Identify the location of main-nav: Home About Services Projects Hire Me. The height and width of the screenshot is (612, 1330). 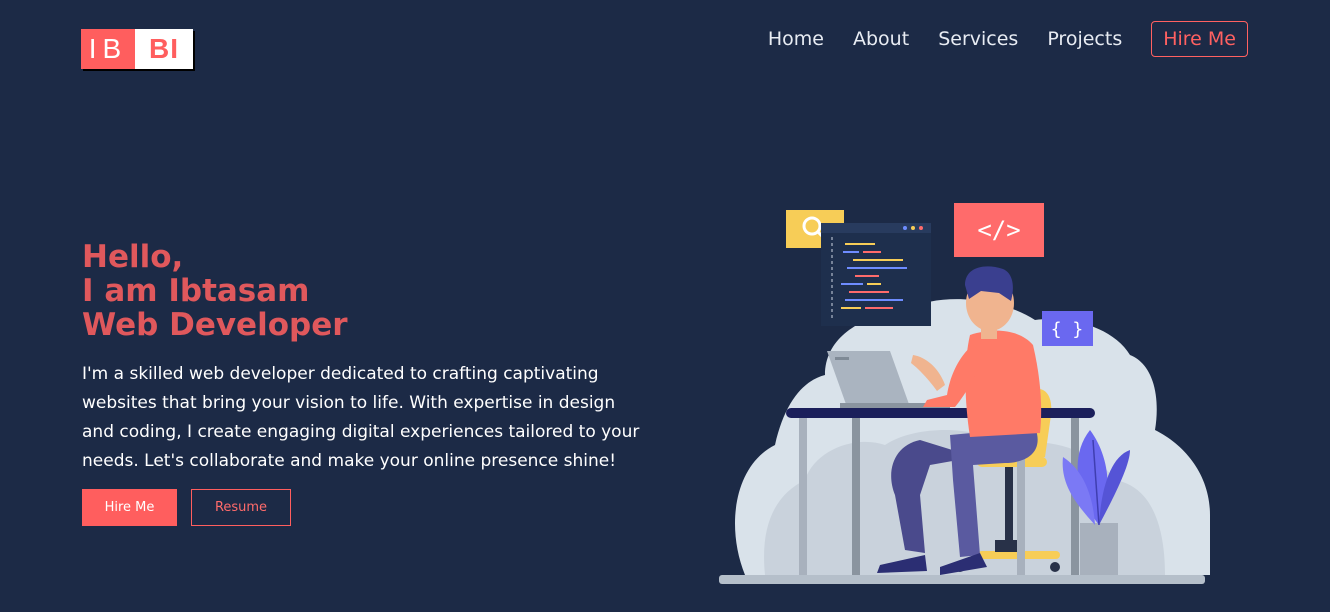
(993, 39).